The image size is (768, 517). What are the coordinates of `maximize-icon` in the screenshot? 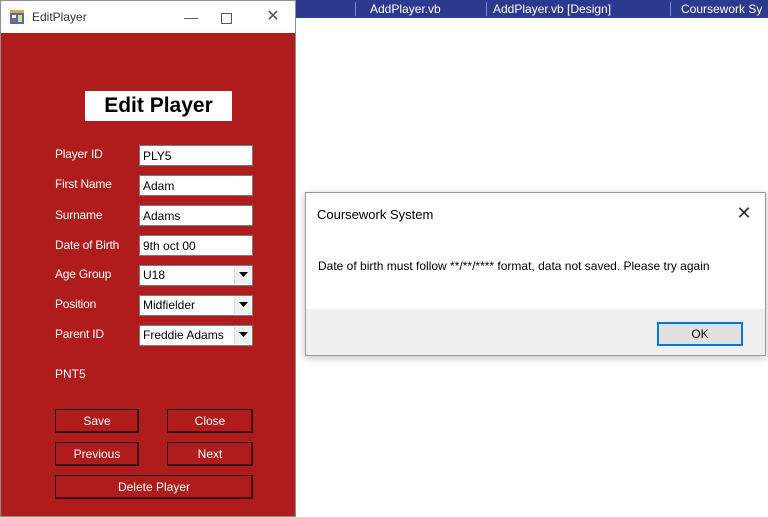 It's located at (226, 18).